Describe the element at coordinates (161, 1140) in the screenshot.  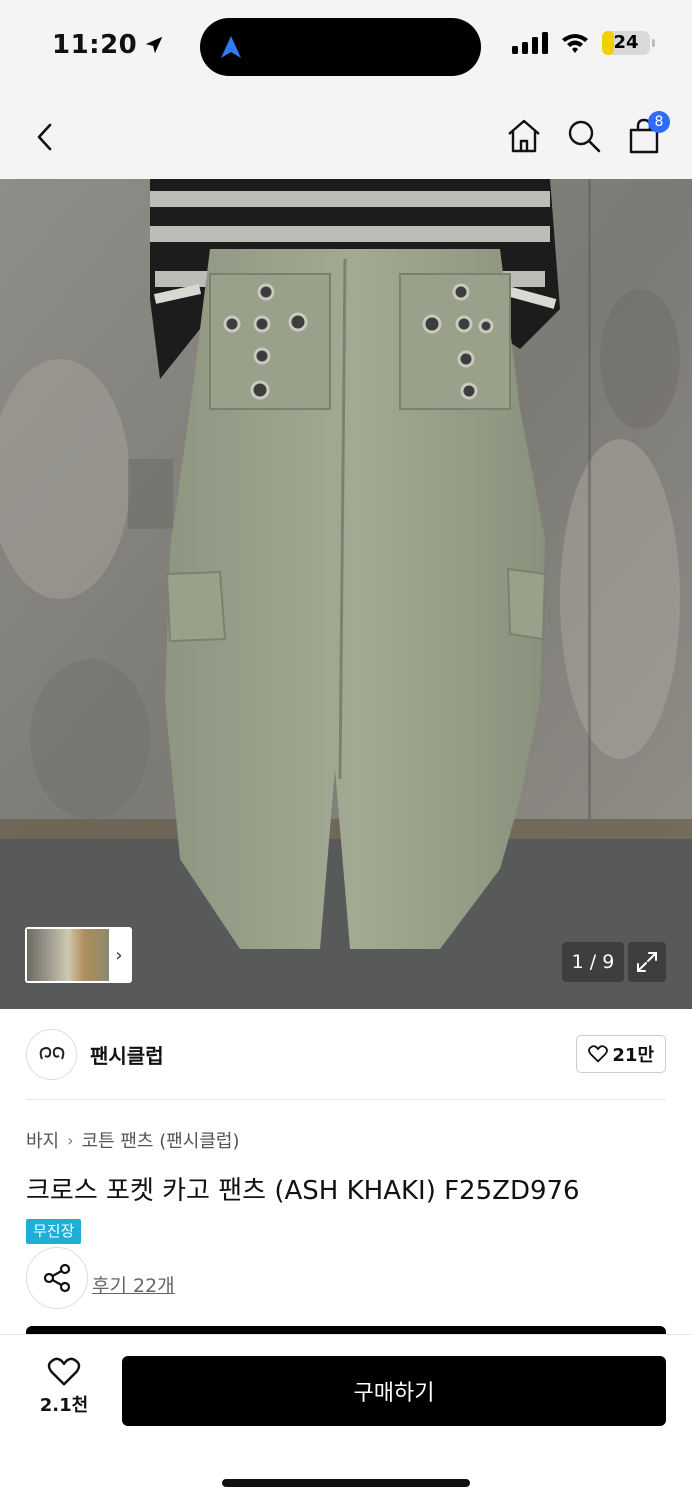
I see `breadcrumb-item-subcategory: 코튼 팬츠 (팬시클럽)` at that location.